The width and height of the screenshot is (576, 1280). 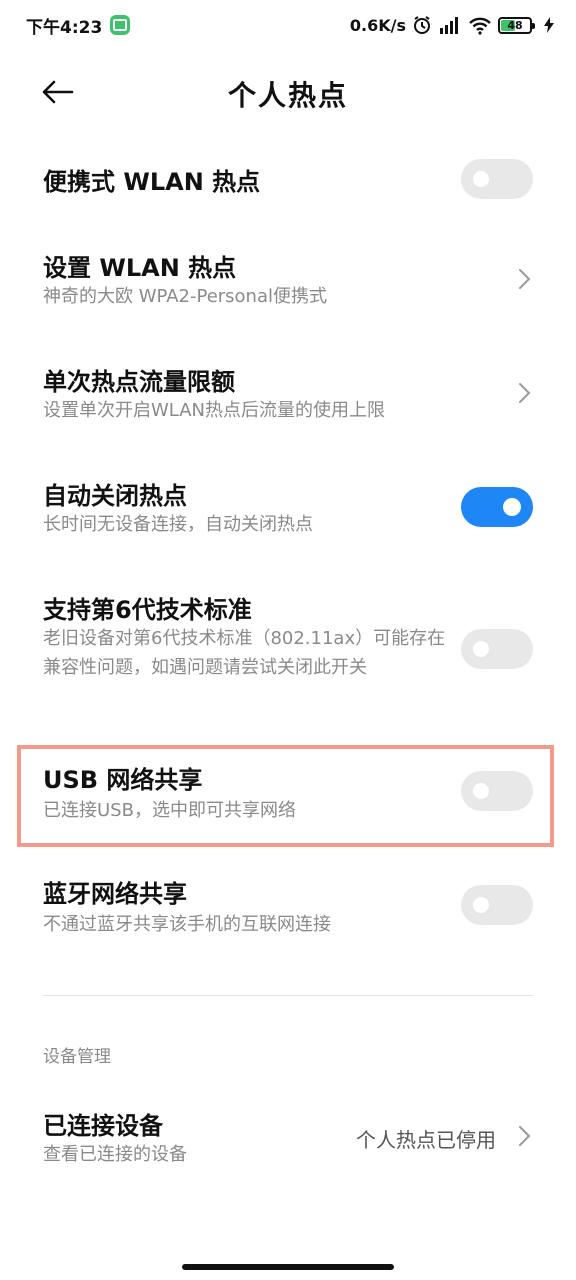 I want to click on battery-level: 48, so click(x=515, y=25).